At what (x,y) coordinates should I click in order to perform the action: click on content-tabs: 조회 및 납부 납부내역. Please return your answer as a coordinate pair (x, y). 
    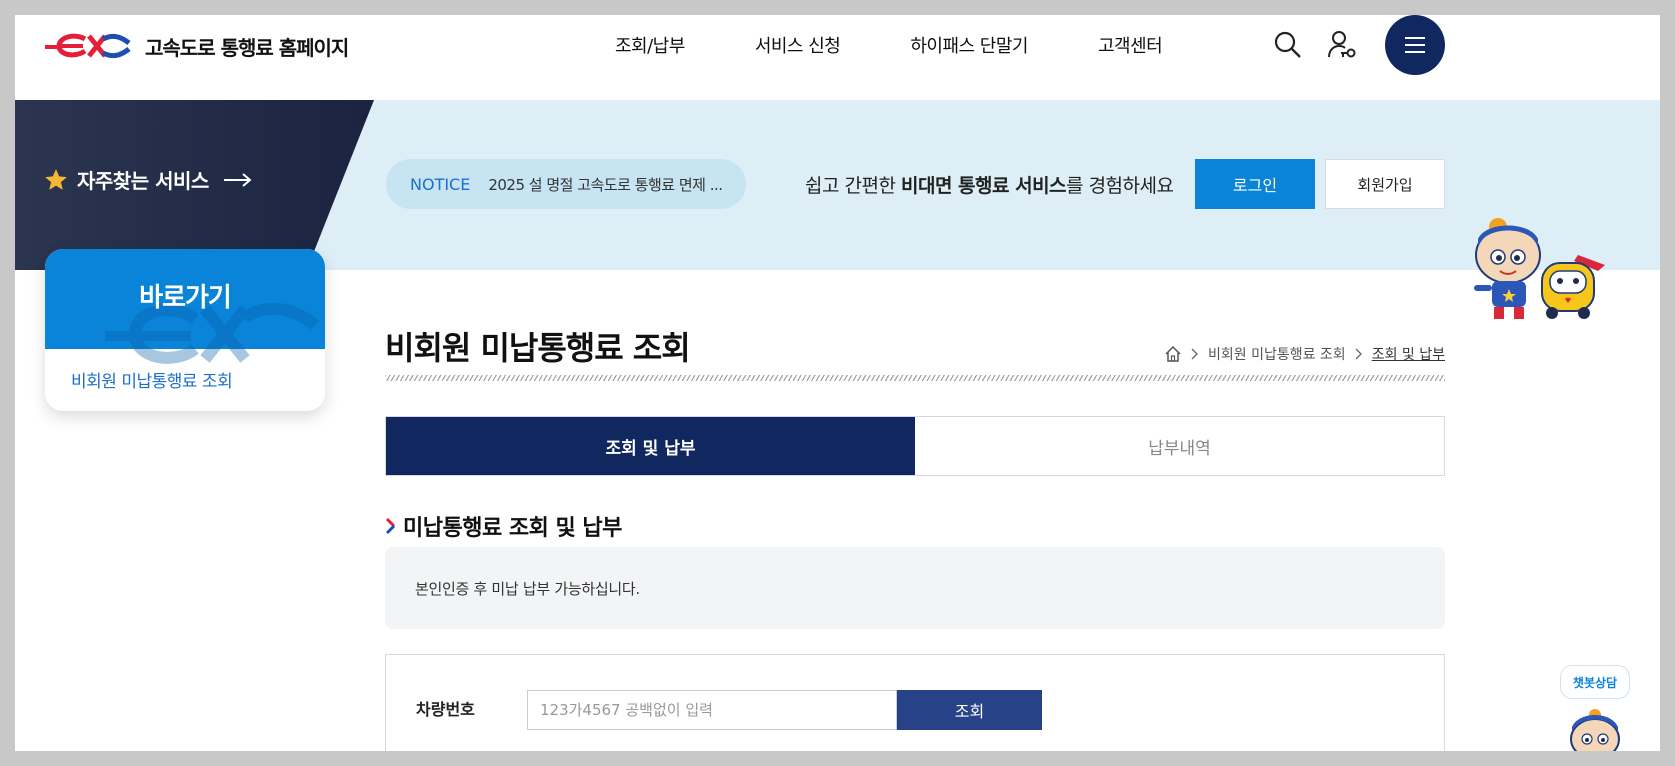
    Looking at the image, I should click on (915, 446).